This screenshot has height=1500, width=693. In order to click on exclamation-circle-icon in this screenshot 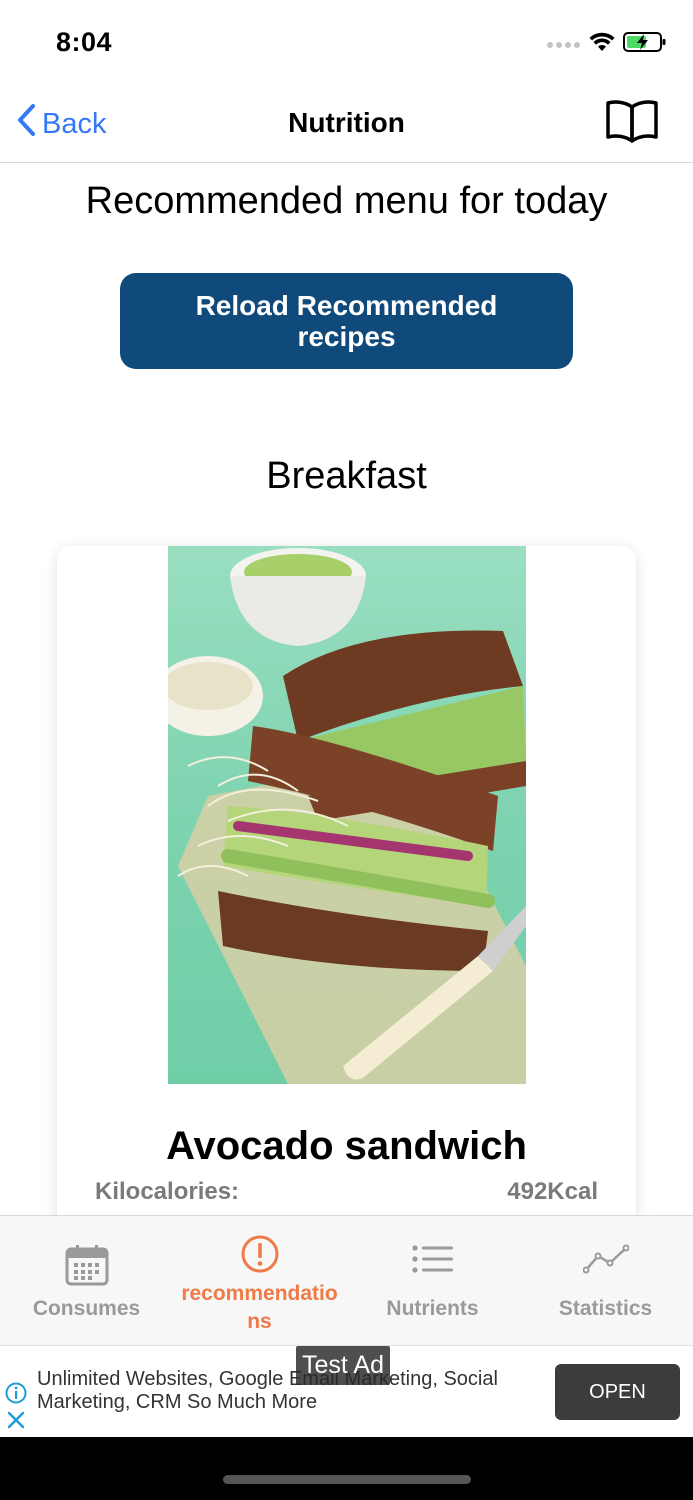, I will do `click(260, 1256)`.